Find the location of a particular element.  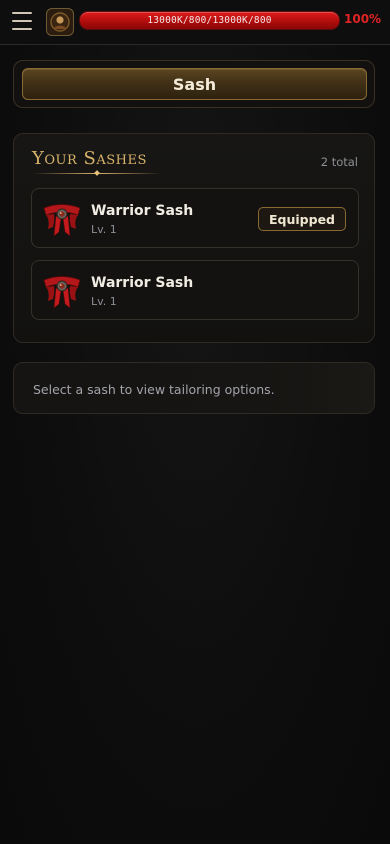

equipped-badge: Equipped is located at coordinates (302, 219).